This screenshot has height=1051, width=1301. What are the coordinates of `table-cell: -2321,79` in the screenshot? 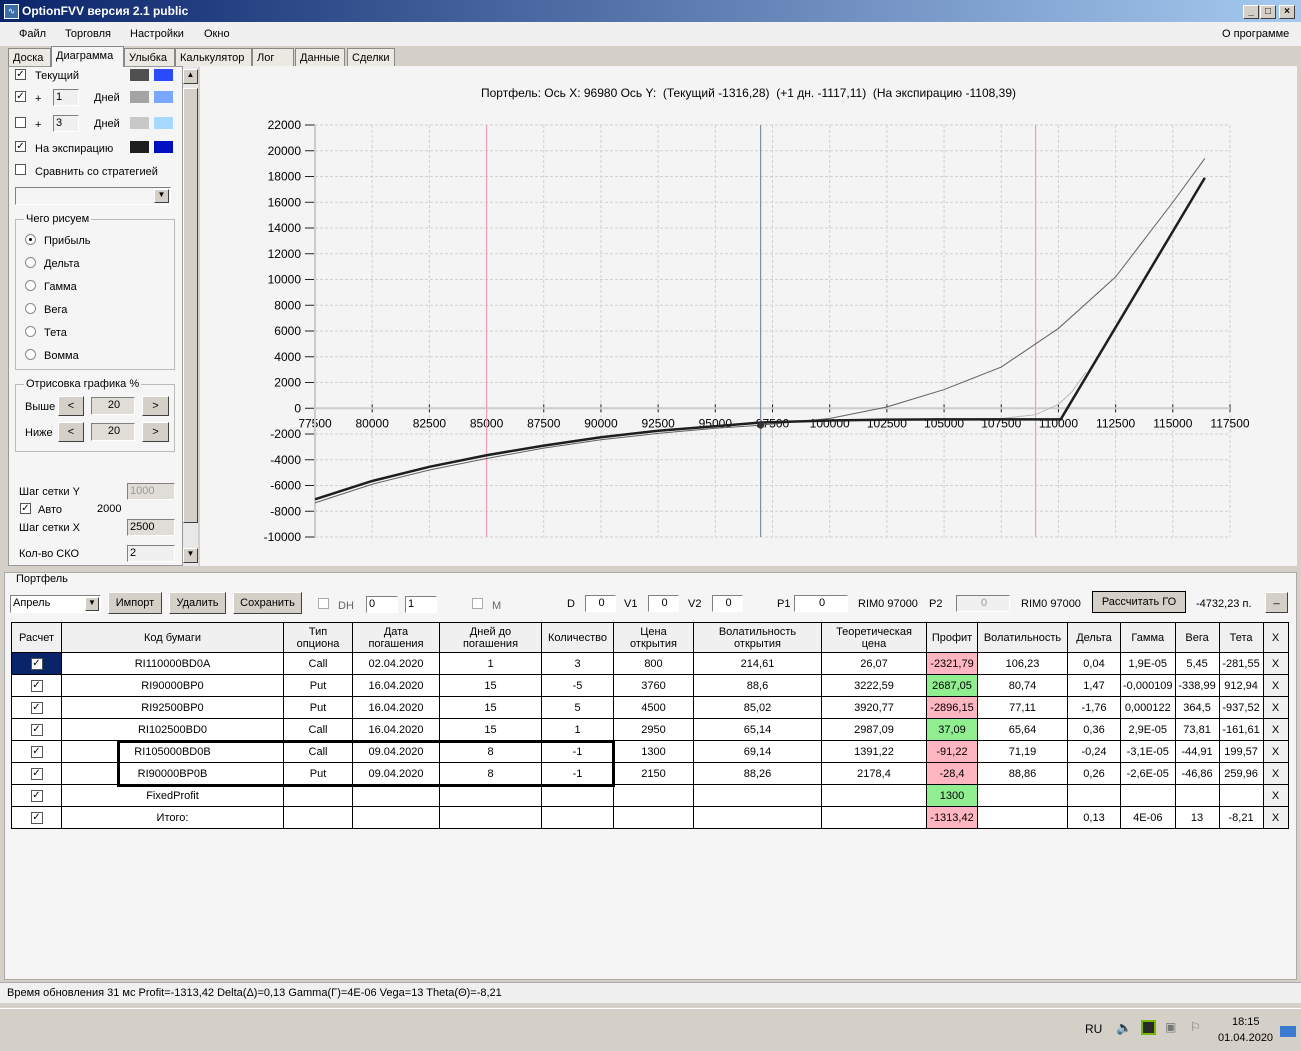 It's located at (952, 663).